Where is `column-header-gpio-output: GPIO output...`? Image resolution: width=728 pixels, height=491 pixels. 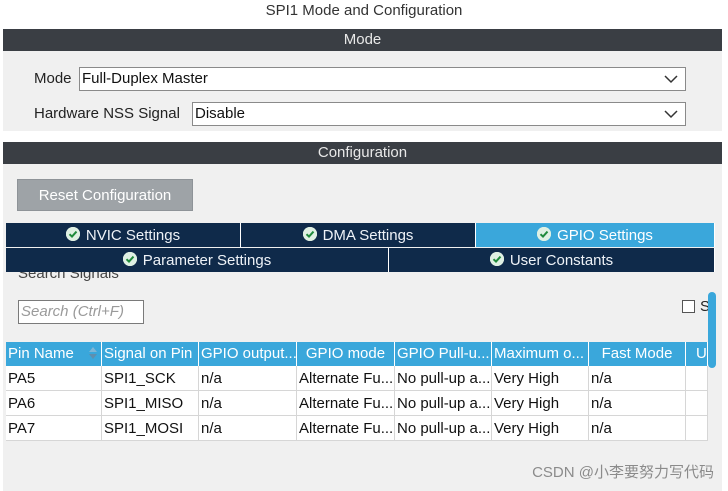 column-header-gpio-output: GPIO output... is located at coordinates (248, 354).